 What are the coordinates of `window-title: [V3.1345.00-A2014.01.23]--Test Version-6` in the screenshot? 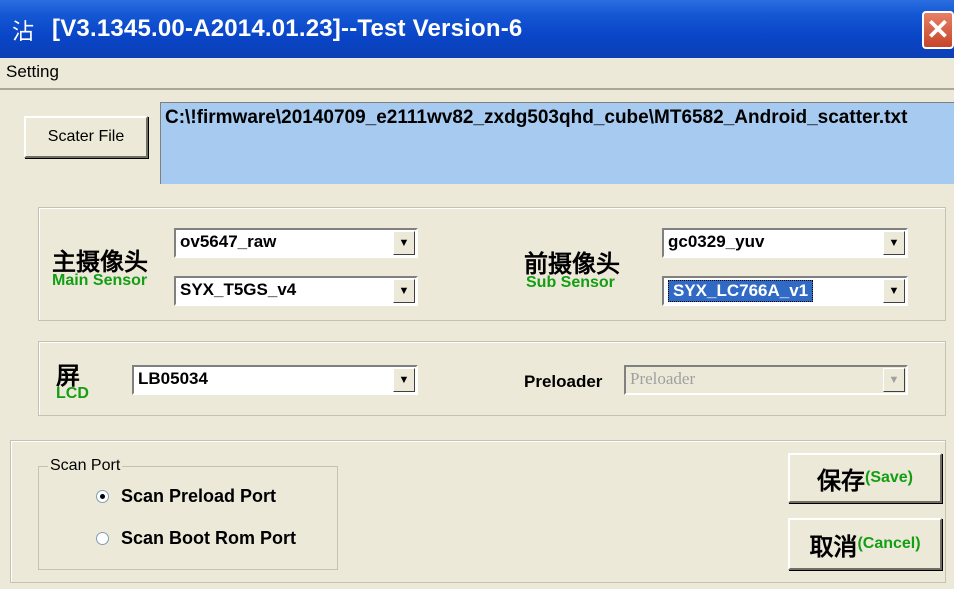 It's located at (287, 28).